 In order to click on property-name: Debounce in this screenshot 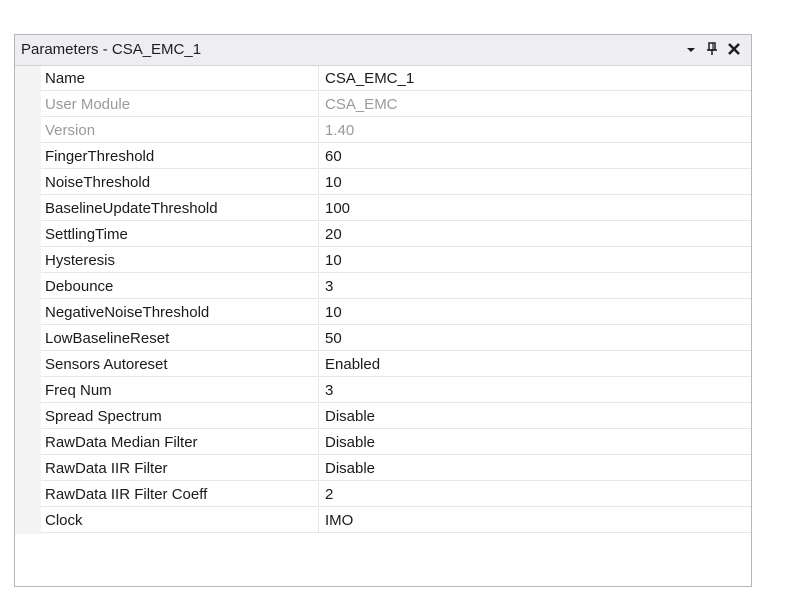, I will do `click(180, 286)`.